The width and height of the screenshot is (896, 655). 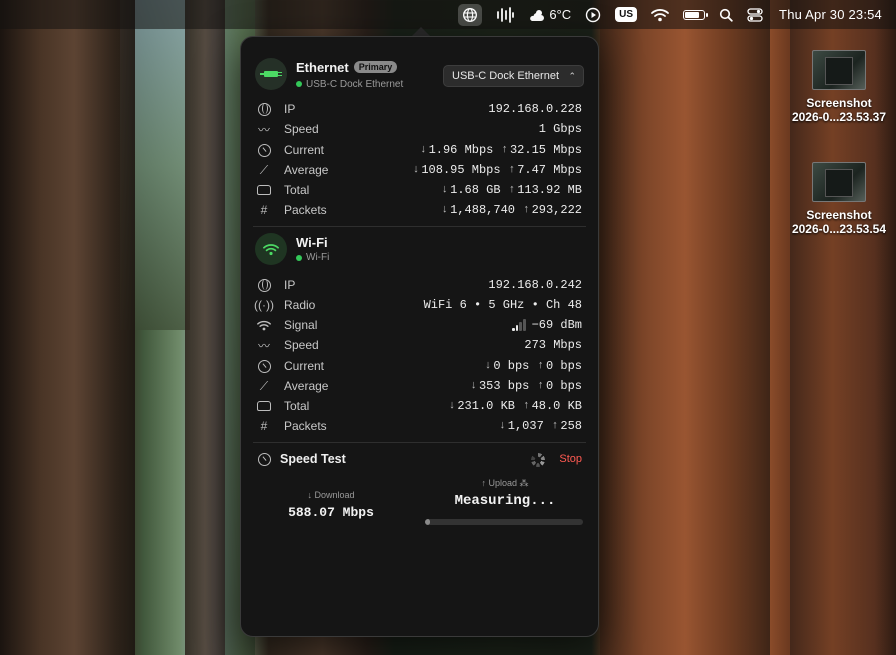 I want to click on download-speed: 588.07 Mbps, so click(x=331, y=512).